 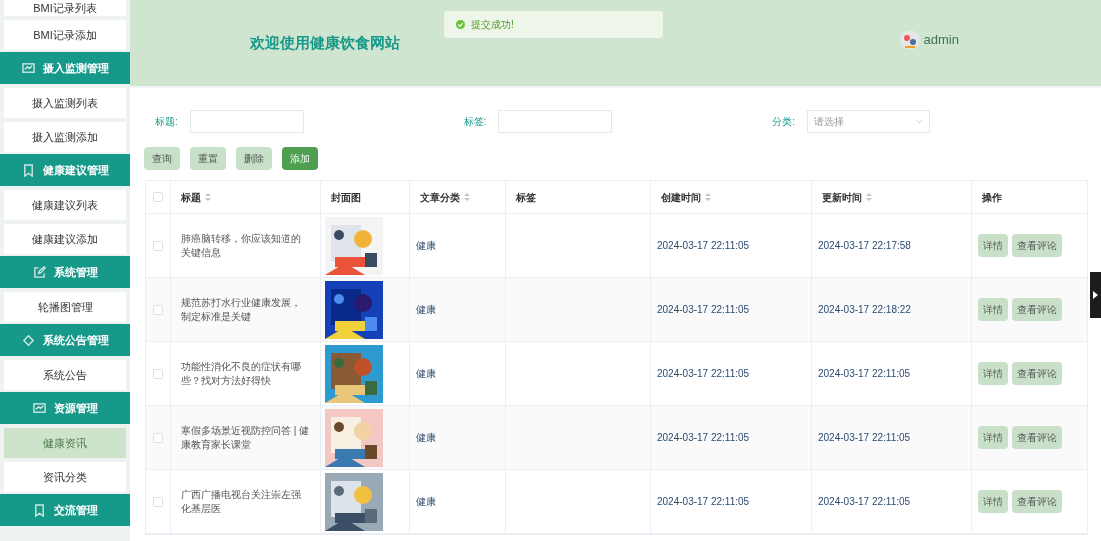 I want to click on table-cell-text: 规范苏打水行业健康发展，制定标准是关键, so click(x=241, y=309).